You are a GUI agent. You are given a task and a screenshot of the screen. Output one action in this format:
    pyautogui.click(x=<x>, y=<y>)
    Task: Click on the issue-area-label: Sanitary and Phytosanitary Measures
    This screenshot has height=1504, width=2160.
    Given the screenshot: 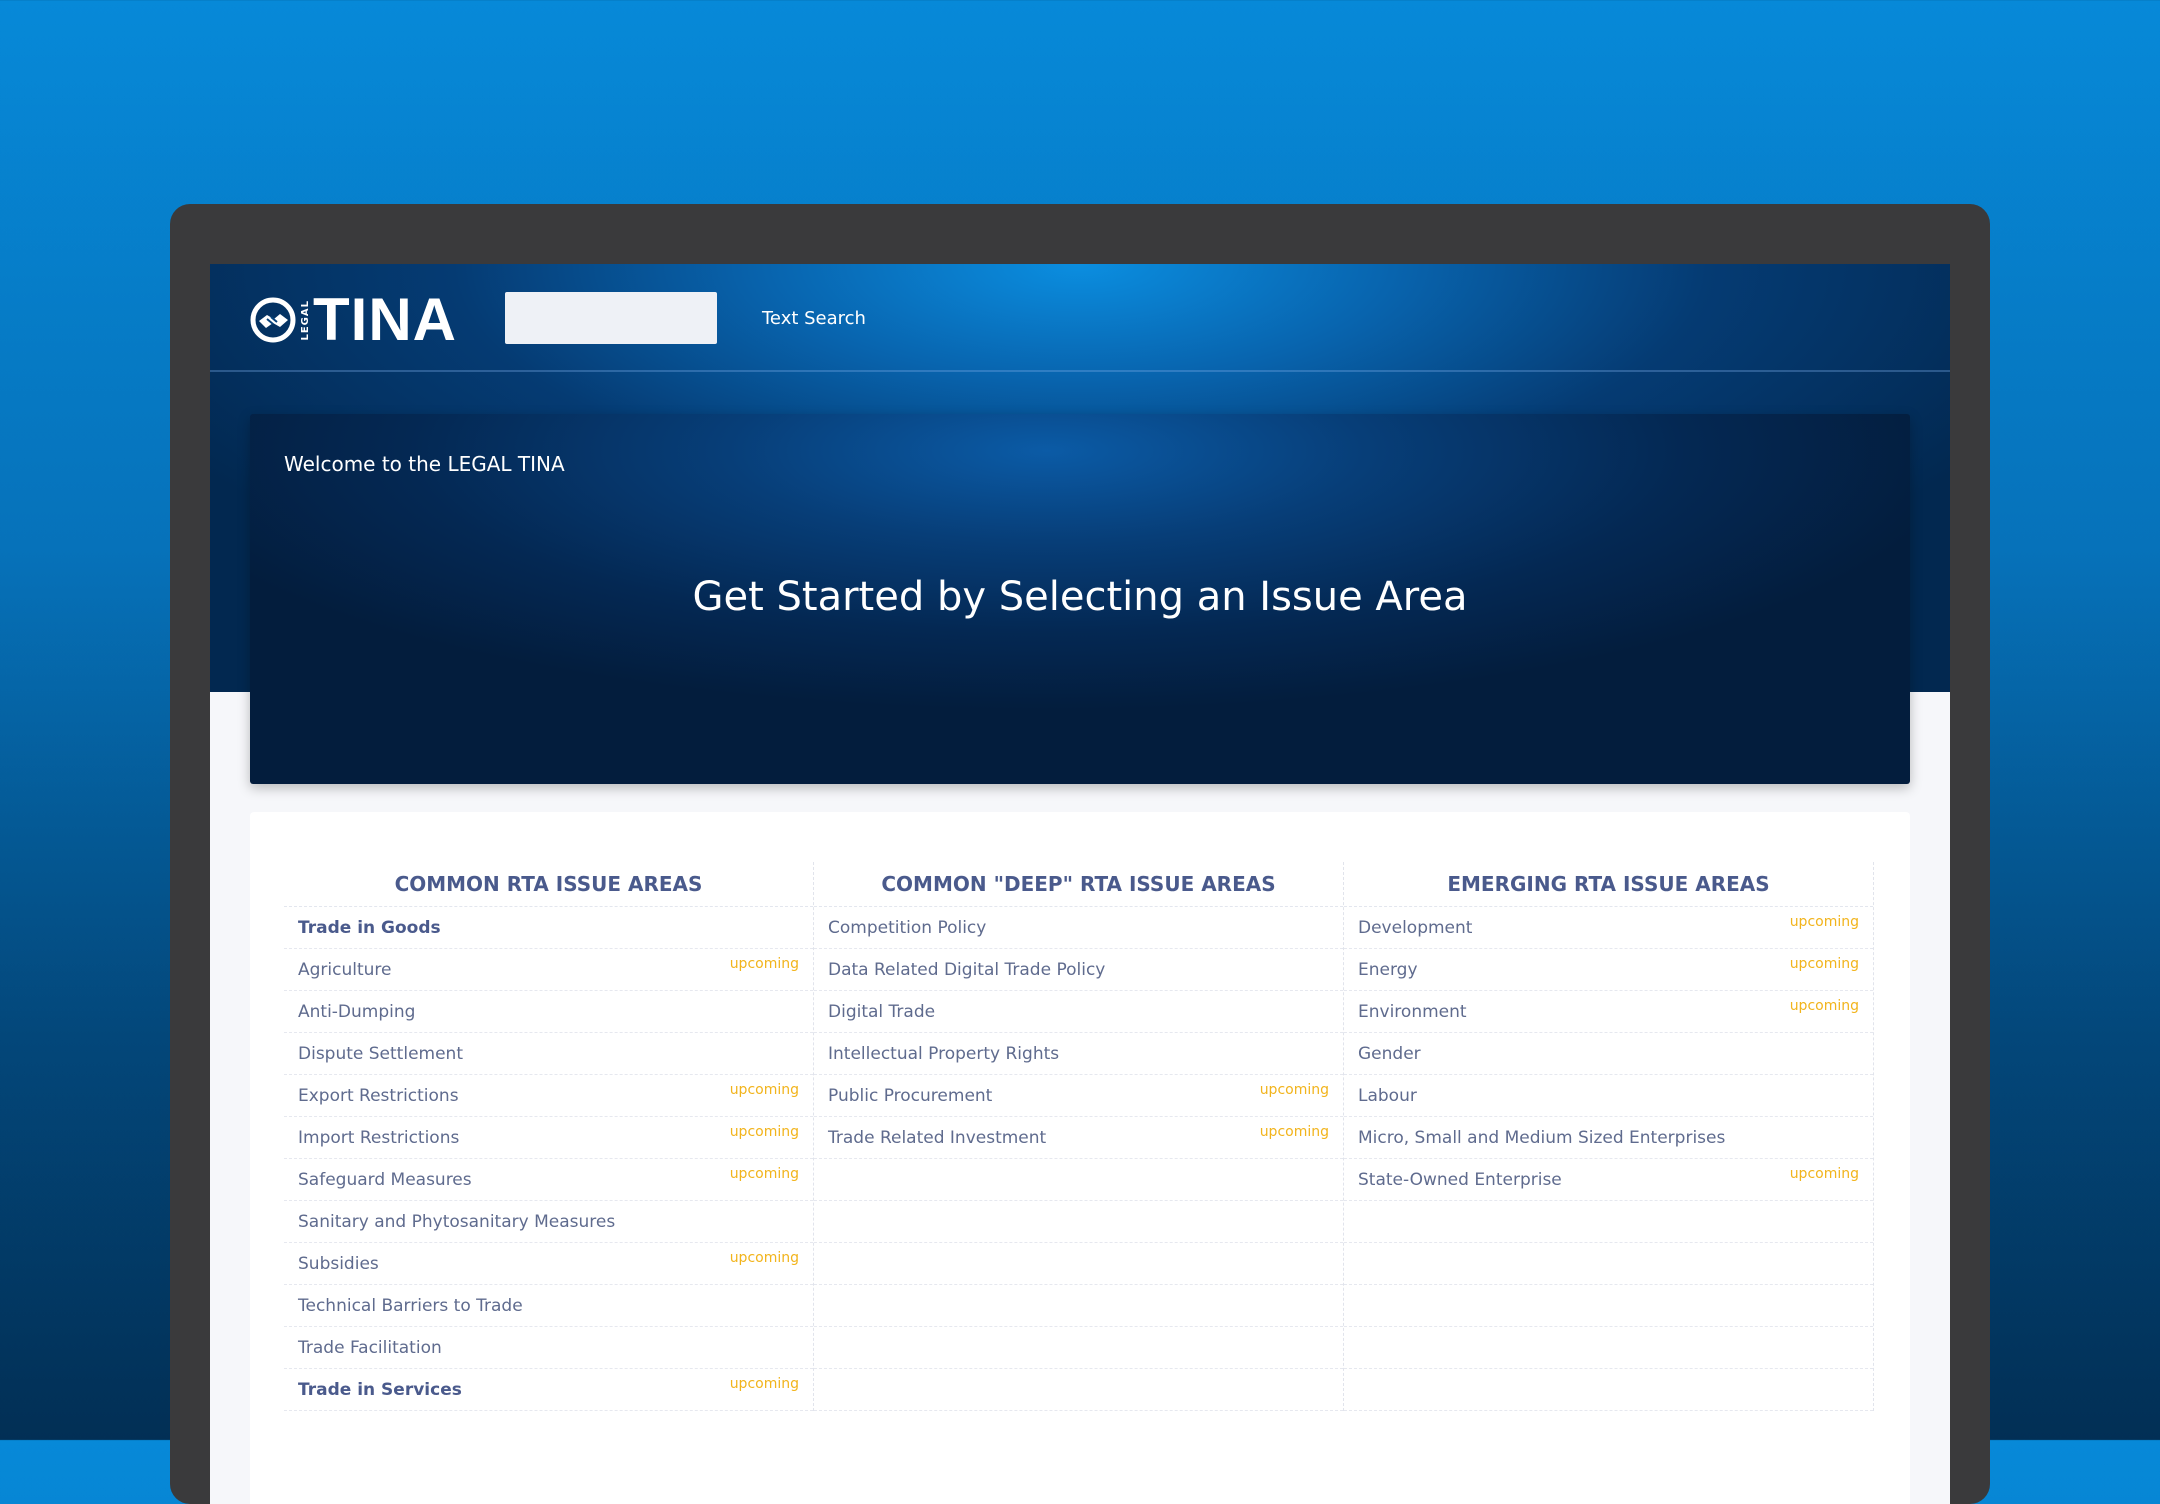 What is the action you would take?
    pyautogui.click(x=457, y=1221)
    